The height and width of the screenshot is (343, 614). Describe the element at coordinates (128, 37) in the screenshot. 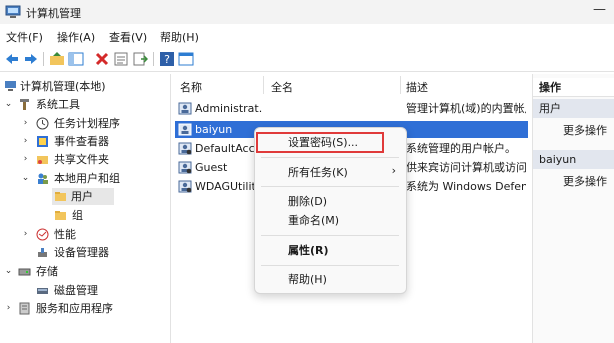

I see `menu-view: 查看(V)` at that location.